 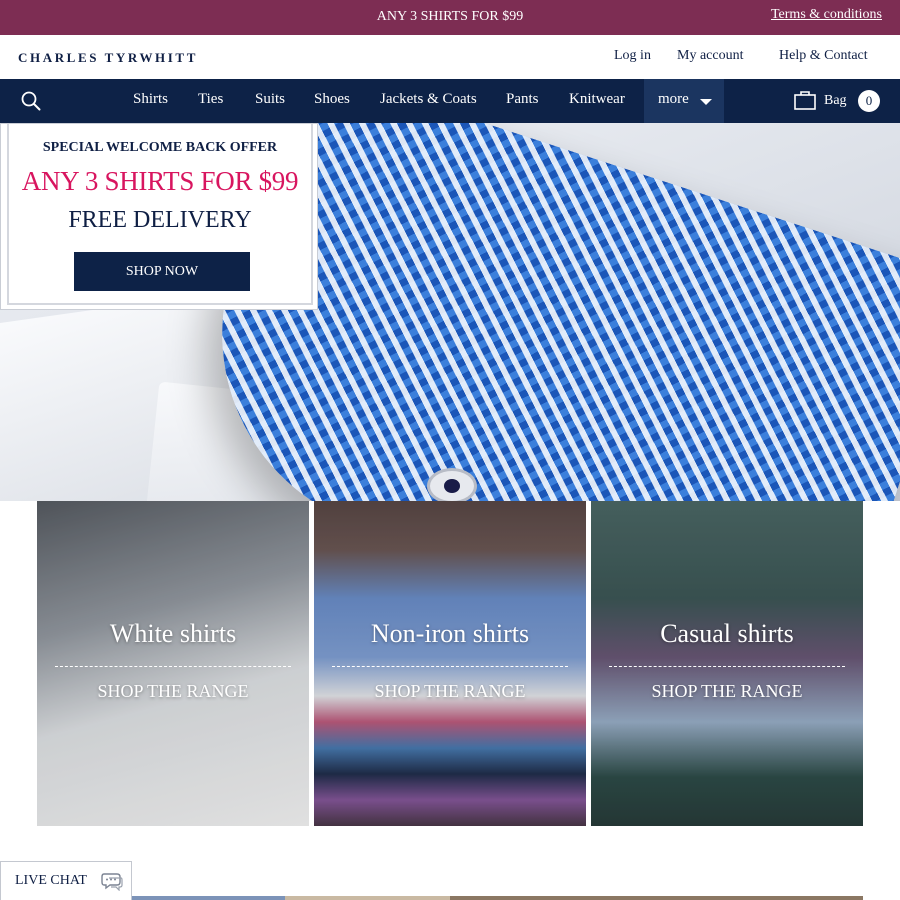 What do you see at coordinates (452, 486) in the screenshot?
I see `hero-cufflink-image` at bounding box center [452, 486].